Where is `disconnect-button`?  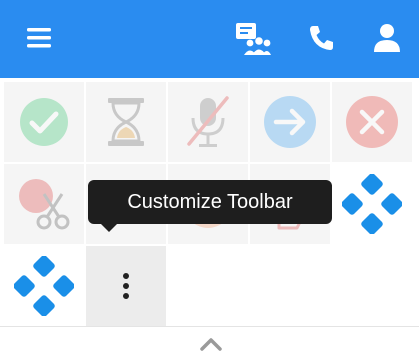 disconnect-button is located at coordinates (44, 204).